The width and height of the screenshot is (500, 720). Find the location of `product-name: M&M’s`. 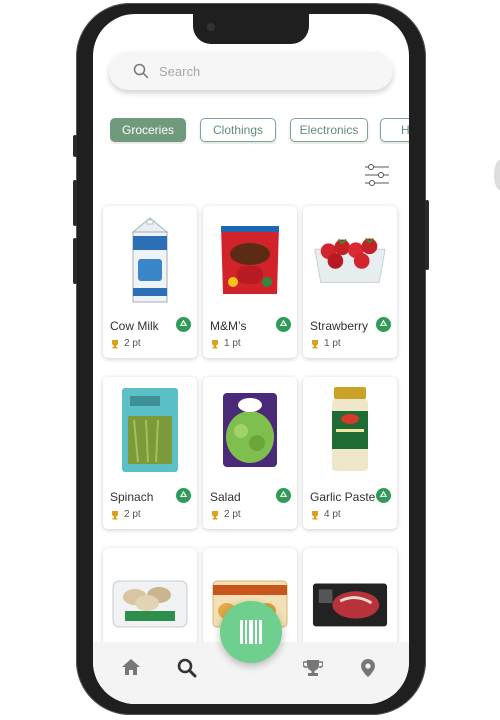

product-name: M&M’s is located at coordinates (228, 326).